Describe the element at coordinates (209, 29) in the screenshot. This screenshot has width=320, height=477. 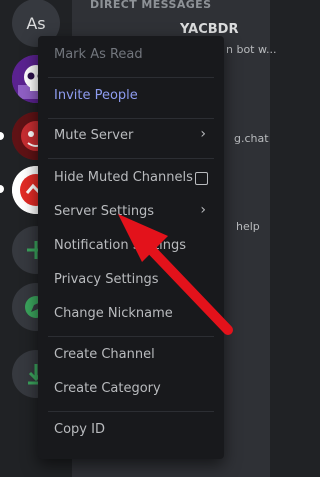
I see `dm-name-peek: YACBDR` at that location.